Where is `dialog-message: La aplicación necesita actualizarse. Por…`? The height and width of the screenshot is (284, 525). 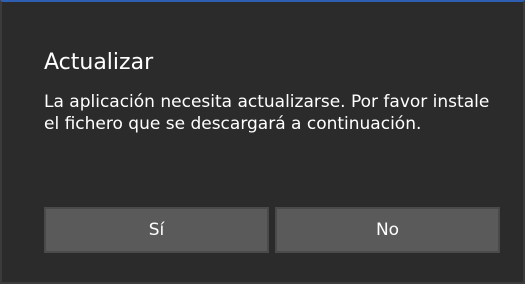 dialog-message: La aplicación necesita actualizarse. Por… is located at coordinates (267, 113).